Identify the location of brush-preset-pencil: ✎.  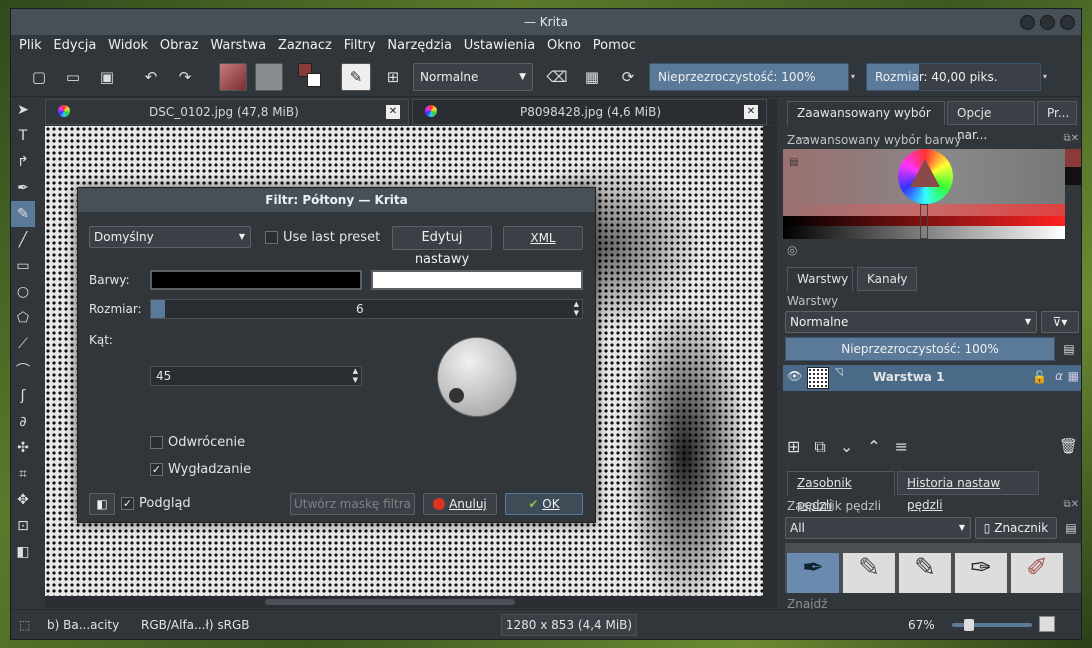
(869, 573).